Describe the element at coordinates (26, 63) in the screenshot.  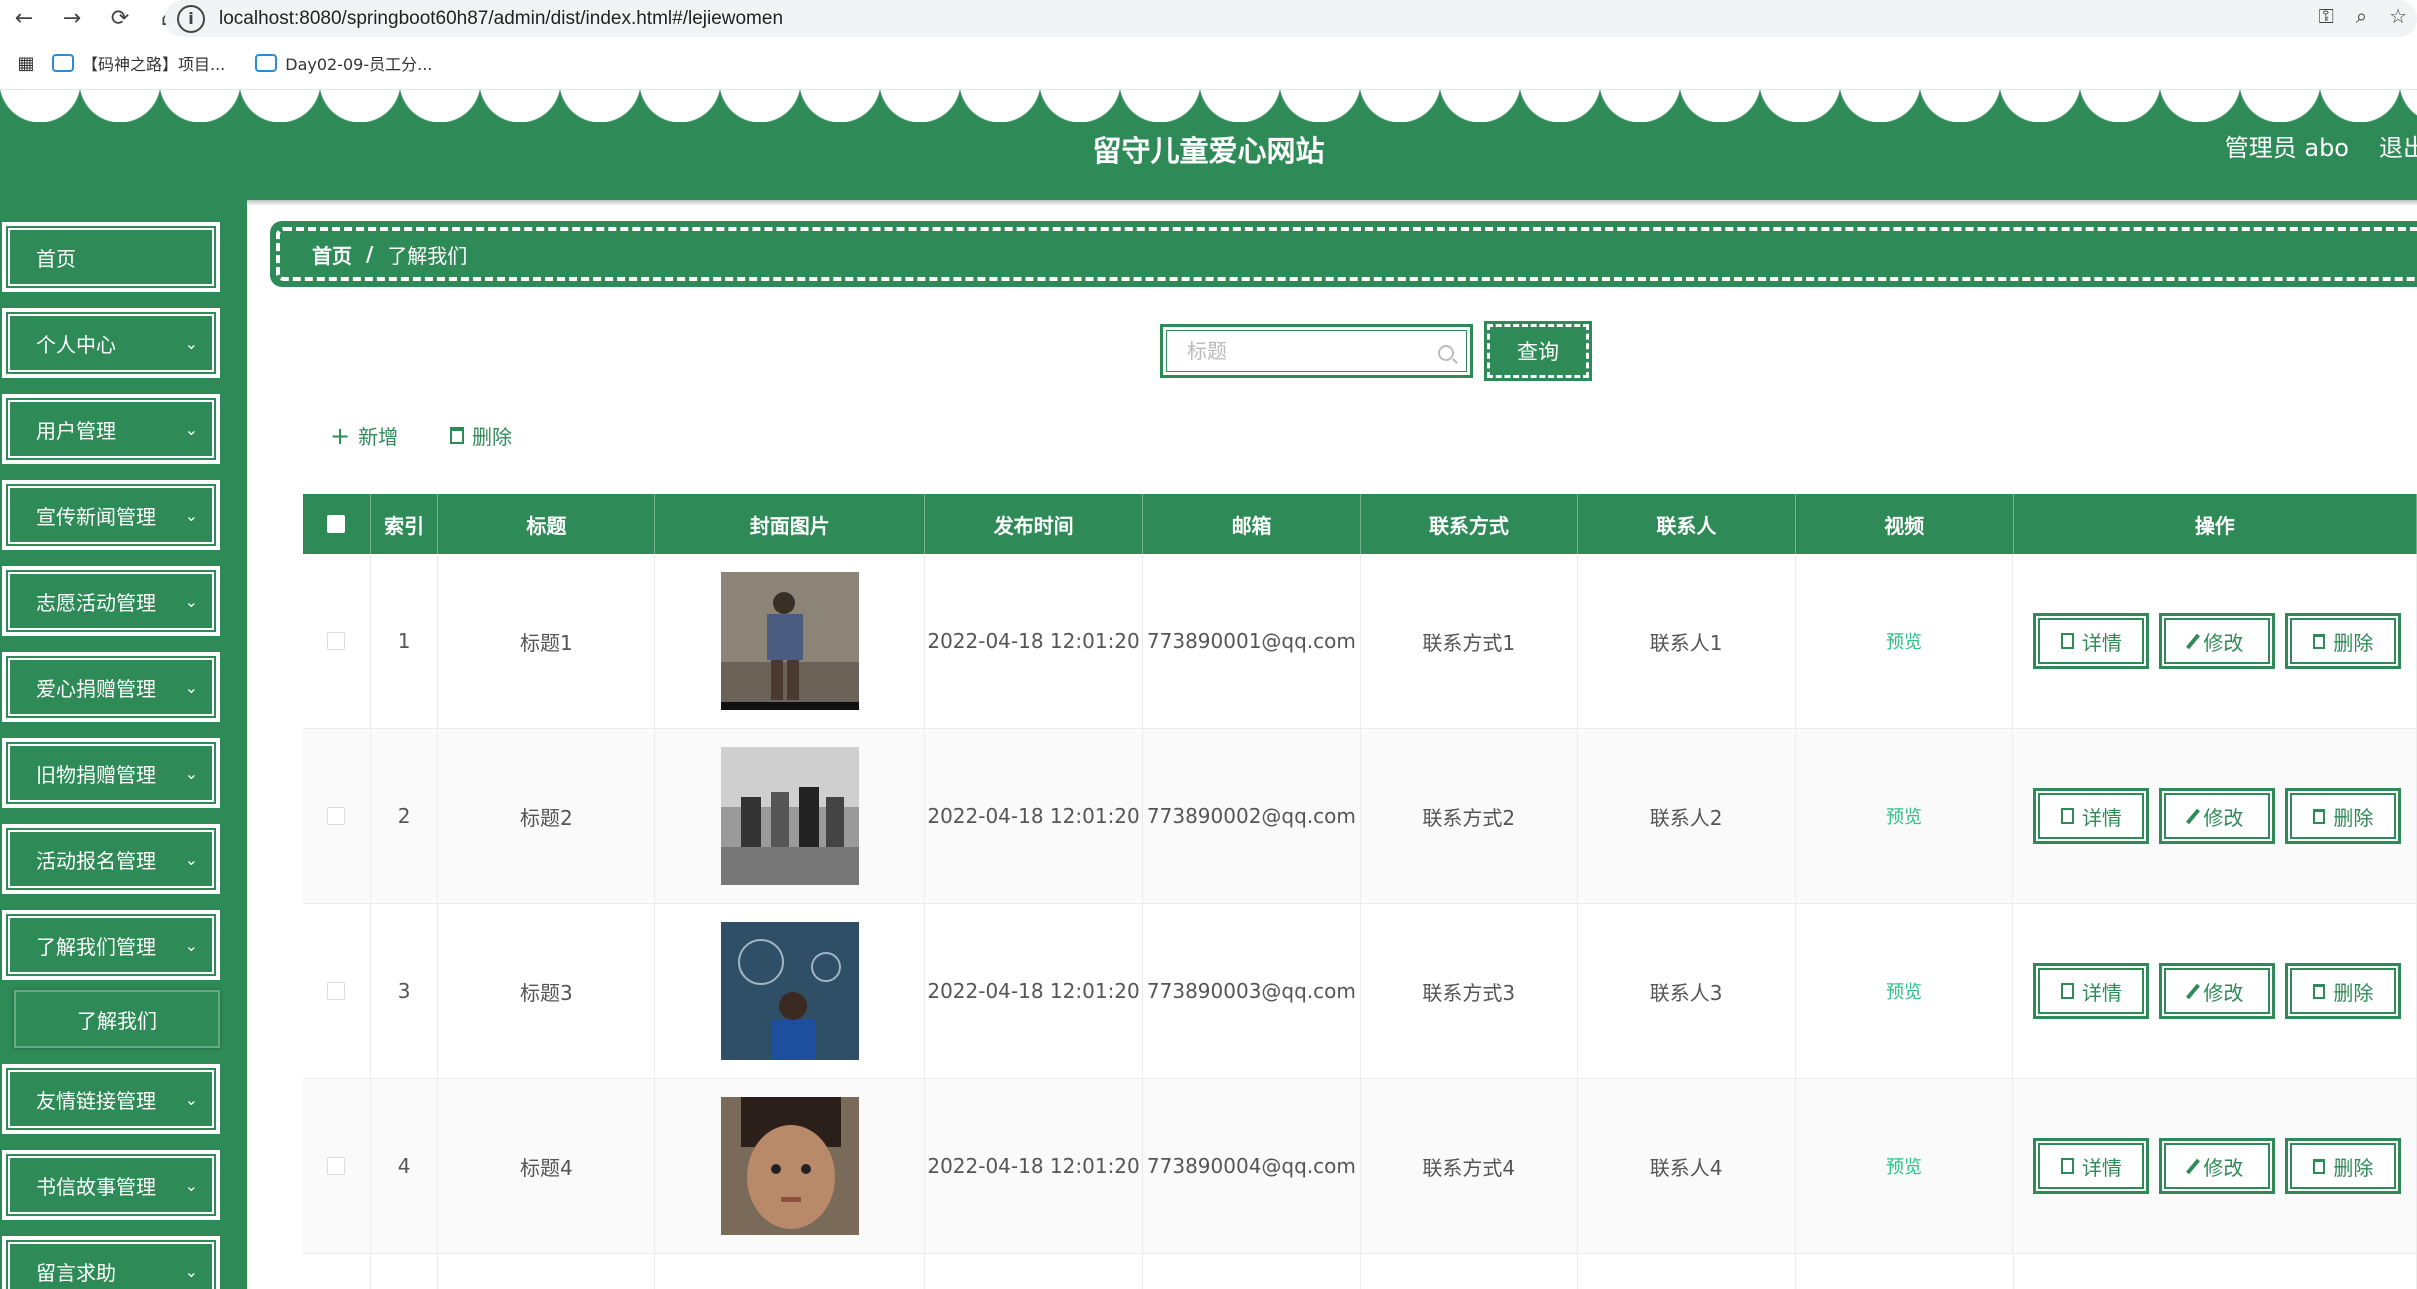
I see `apps-grid-icon: ▦` at that location.